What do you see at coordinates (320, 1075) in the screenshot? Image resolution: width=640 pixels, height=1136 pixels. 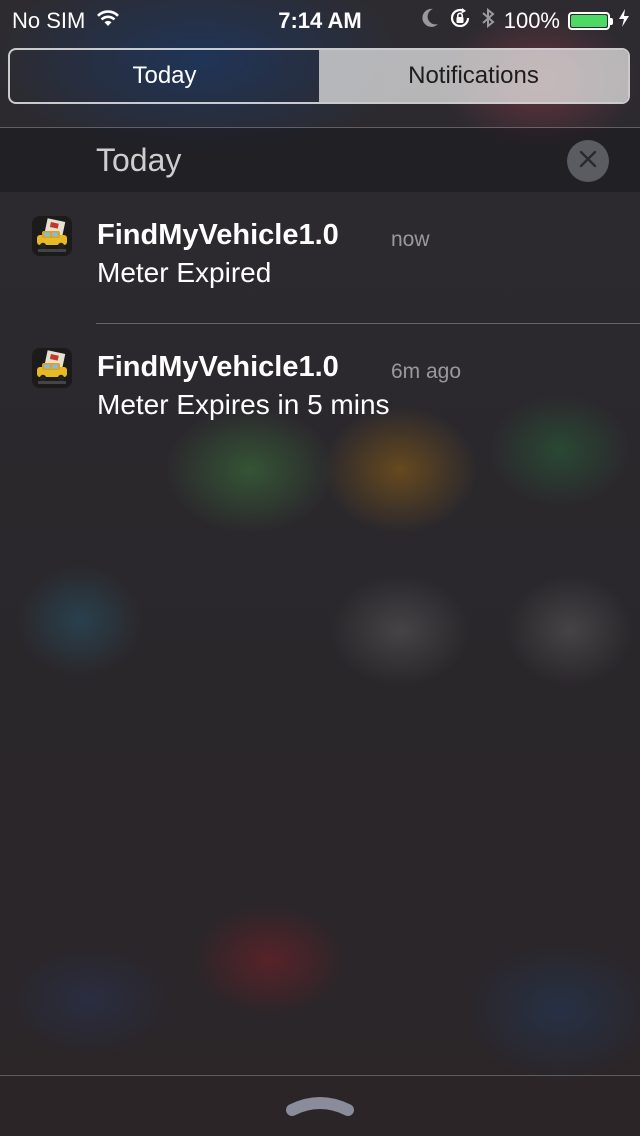 I see `bottom-divider` at bounding box center [320, 1075].